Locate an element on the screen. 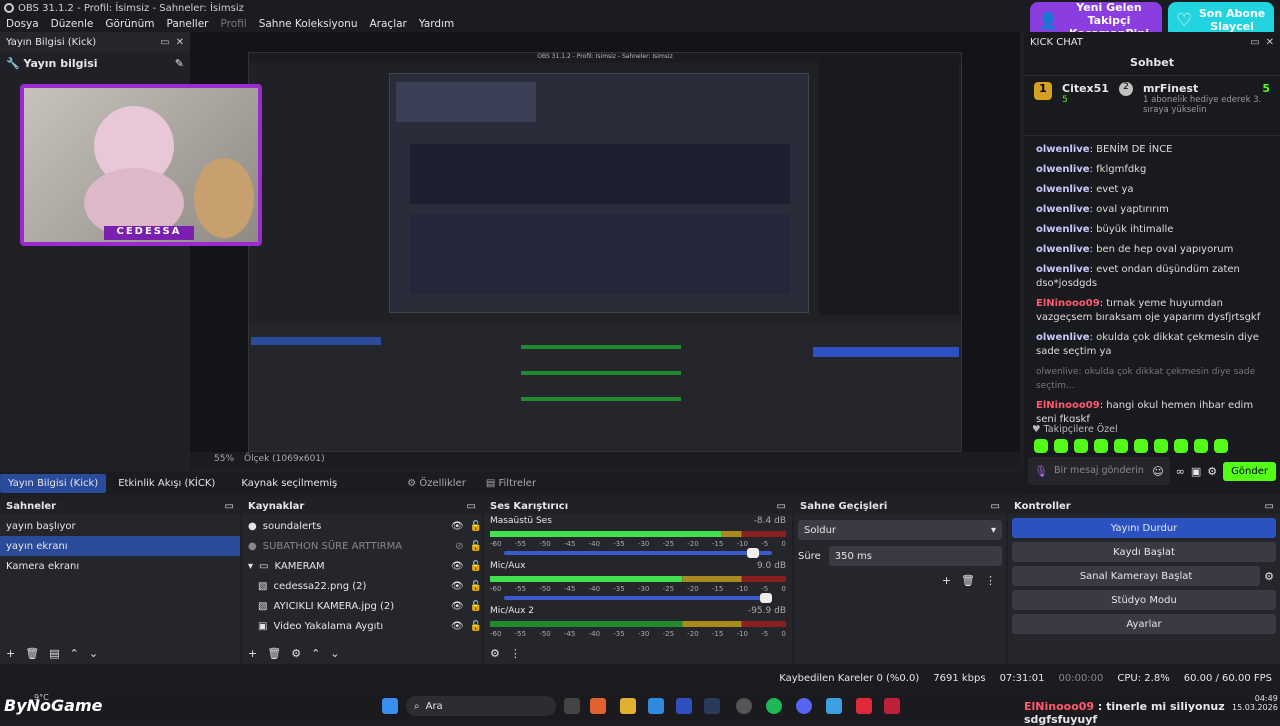 The image size is (1280, 726). chat-tab: Sohbet is located at coordinates (1152, 64).